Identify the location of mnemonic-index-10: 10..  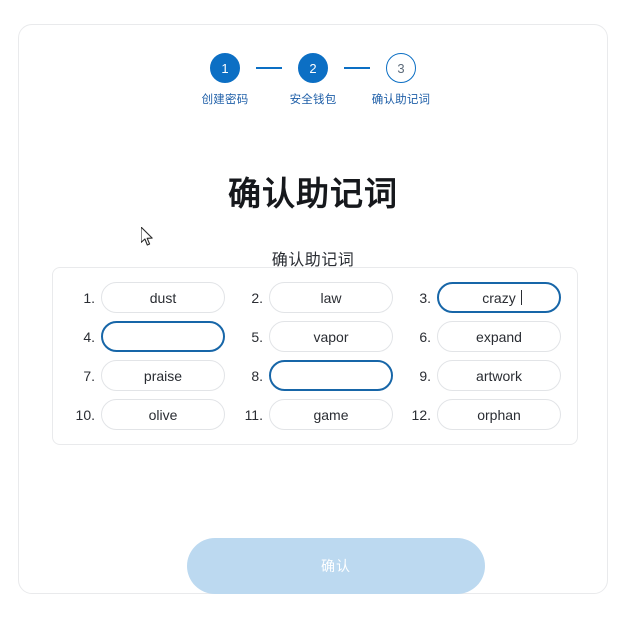
(85, 414).